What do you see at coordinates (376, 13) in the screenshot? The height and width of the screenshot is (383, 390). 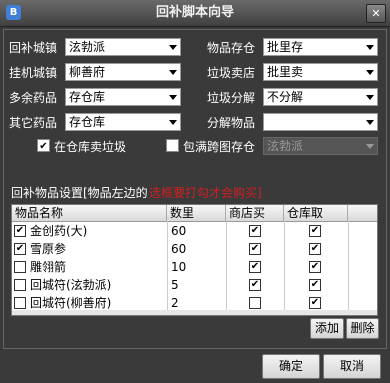 I see `close-button: ✕` at bounding box center [376, 13].